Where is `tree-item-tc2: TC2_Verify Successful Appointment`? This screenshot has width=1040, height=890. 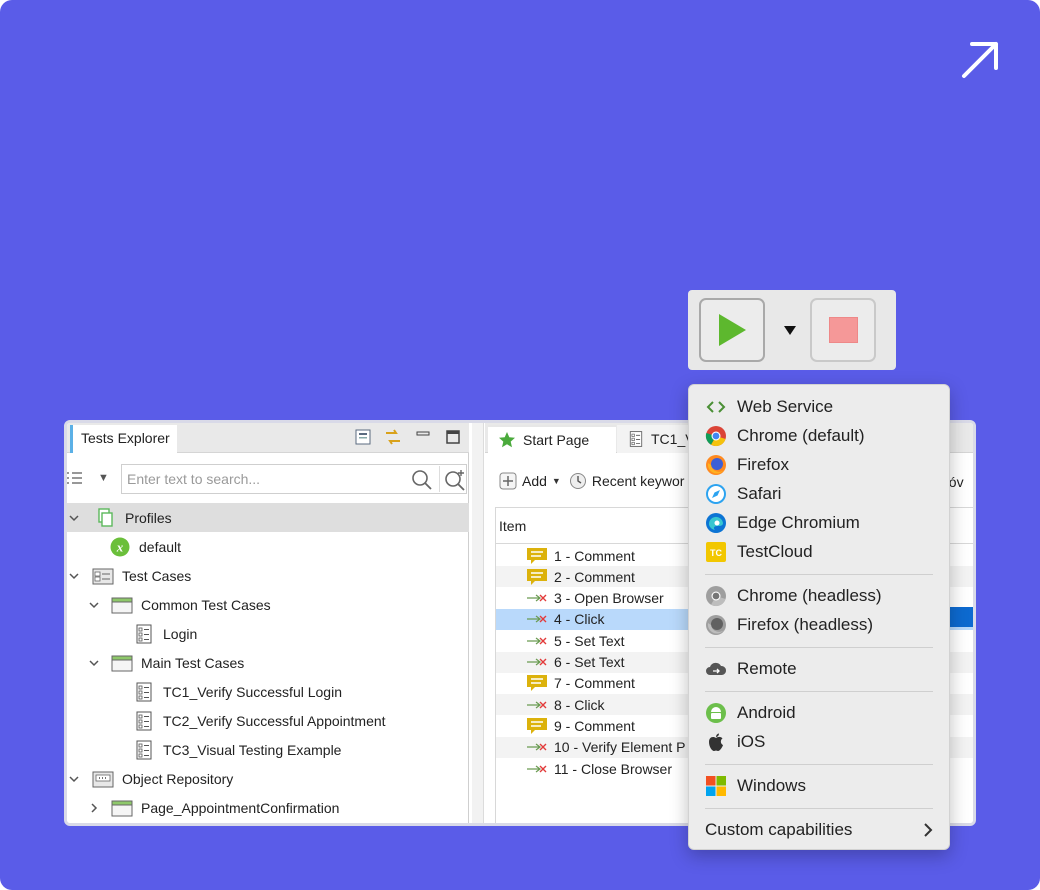 tree-item-tc2: TC2_Verify Successful Appointment is located at coordinates (268, 720).